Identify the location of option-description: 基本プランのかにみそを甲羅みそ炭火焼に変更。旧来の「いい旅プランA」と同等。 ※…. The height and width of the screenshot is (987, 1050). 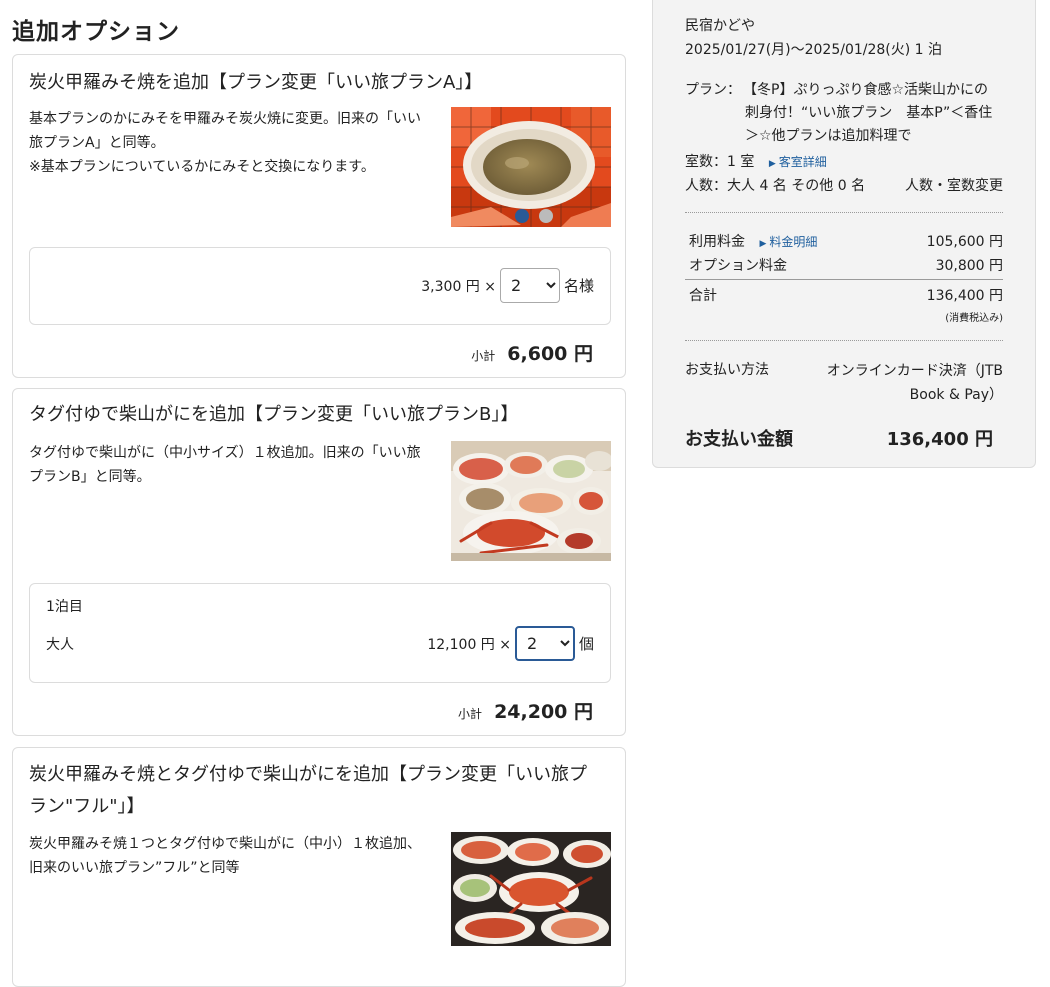
(228, 143).